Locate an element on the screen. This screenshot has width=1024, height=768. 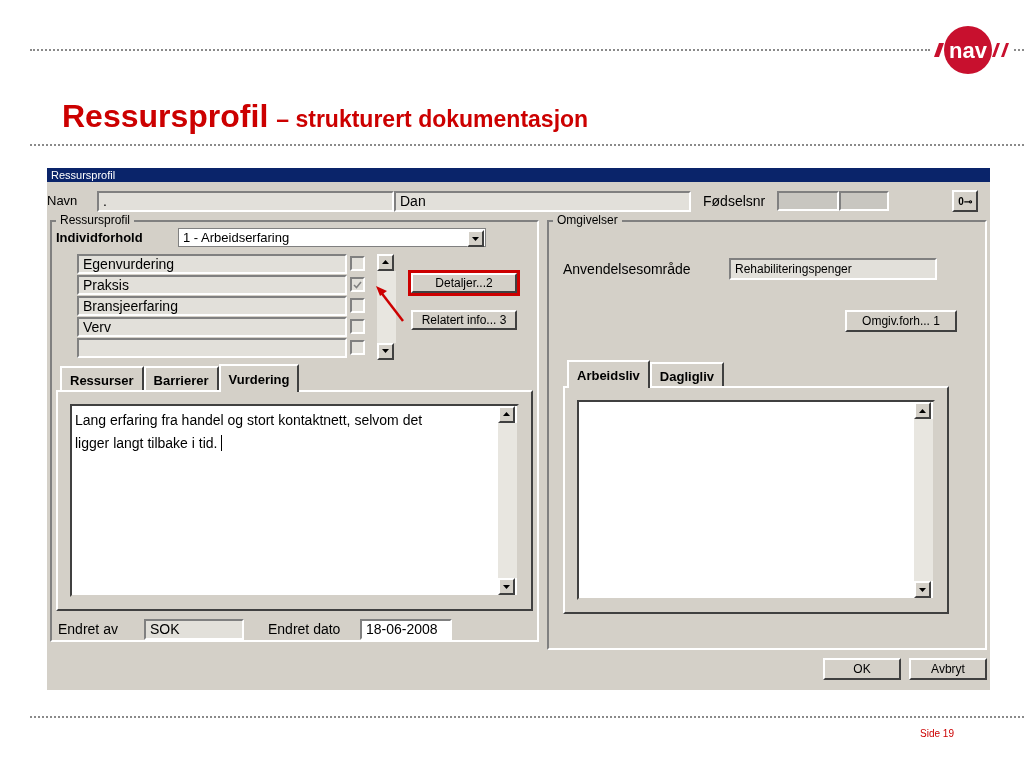
changed-by-field: SOK is located at coordinates (194, 629).